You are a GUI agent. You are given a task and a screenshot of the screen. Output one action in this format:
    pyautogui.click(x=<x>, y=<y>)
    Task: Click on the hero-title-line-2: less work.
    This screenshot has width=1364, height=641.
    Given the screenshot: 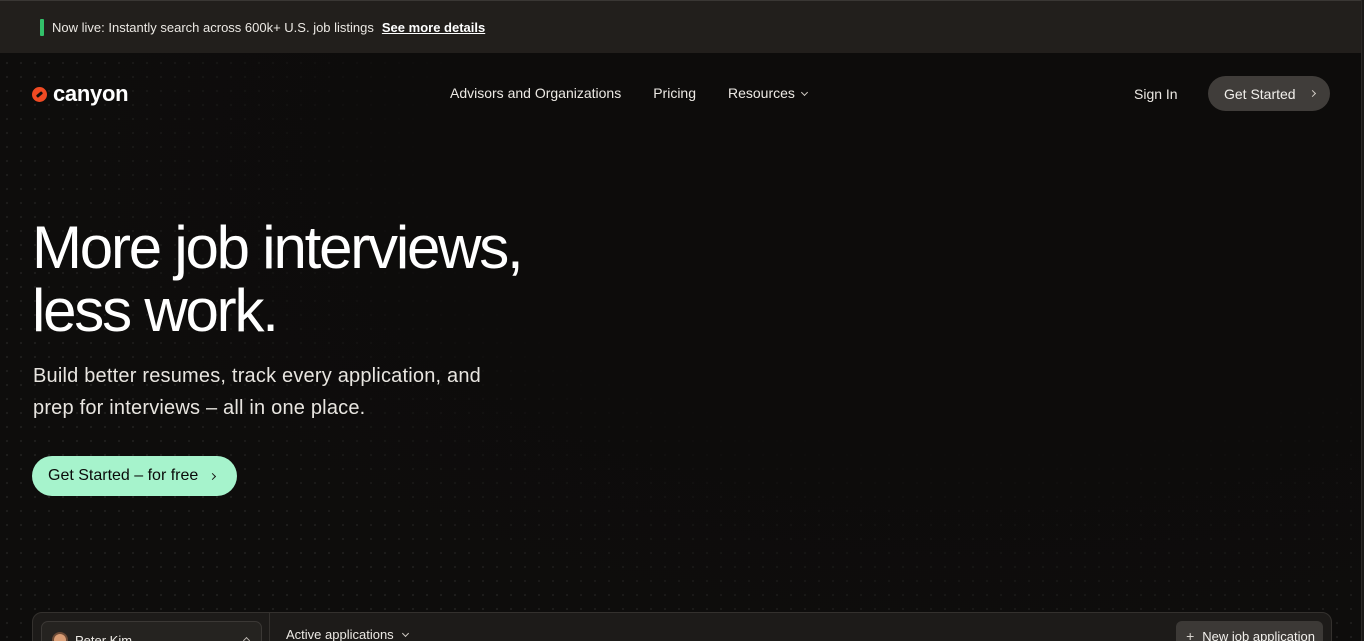 What is the action you would take?
    pyautogui.click(x=155, y=310)
    